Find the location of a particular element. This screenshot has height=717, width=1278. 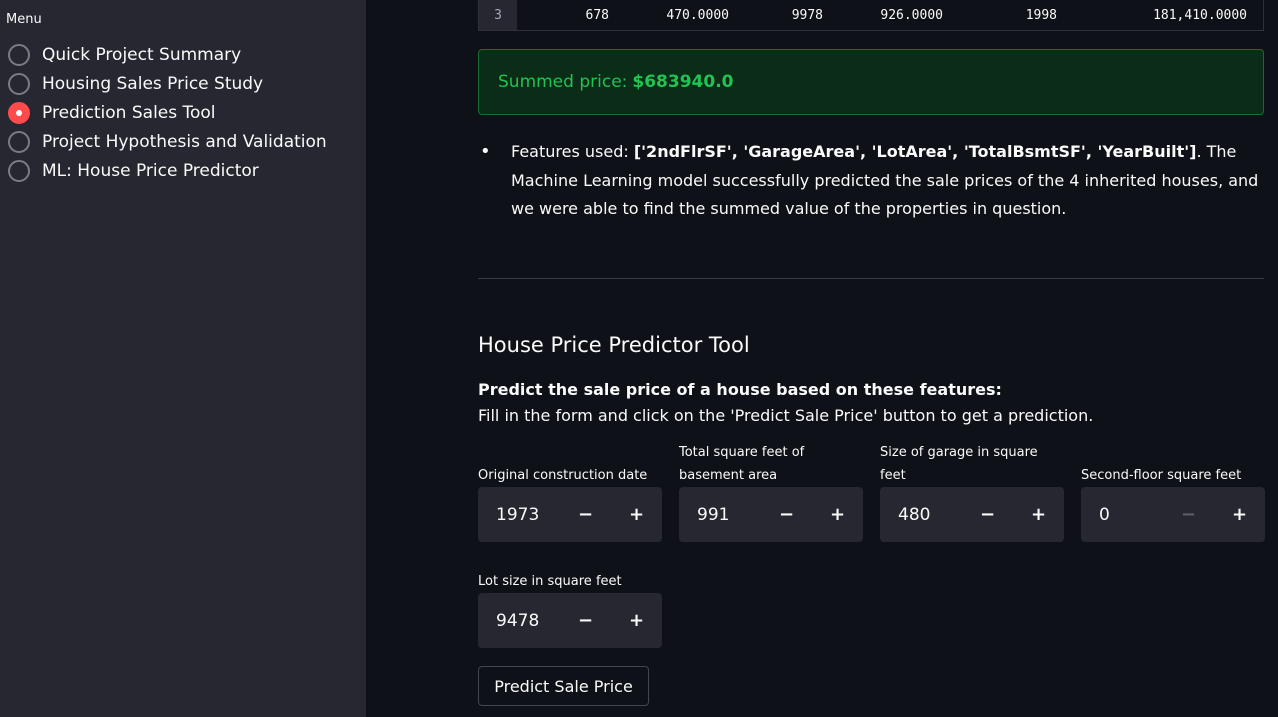

summed-price-alert: Summed price: $683940.0 is located at coordinates (871, 82).